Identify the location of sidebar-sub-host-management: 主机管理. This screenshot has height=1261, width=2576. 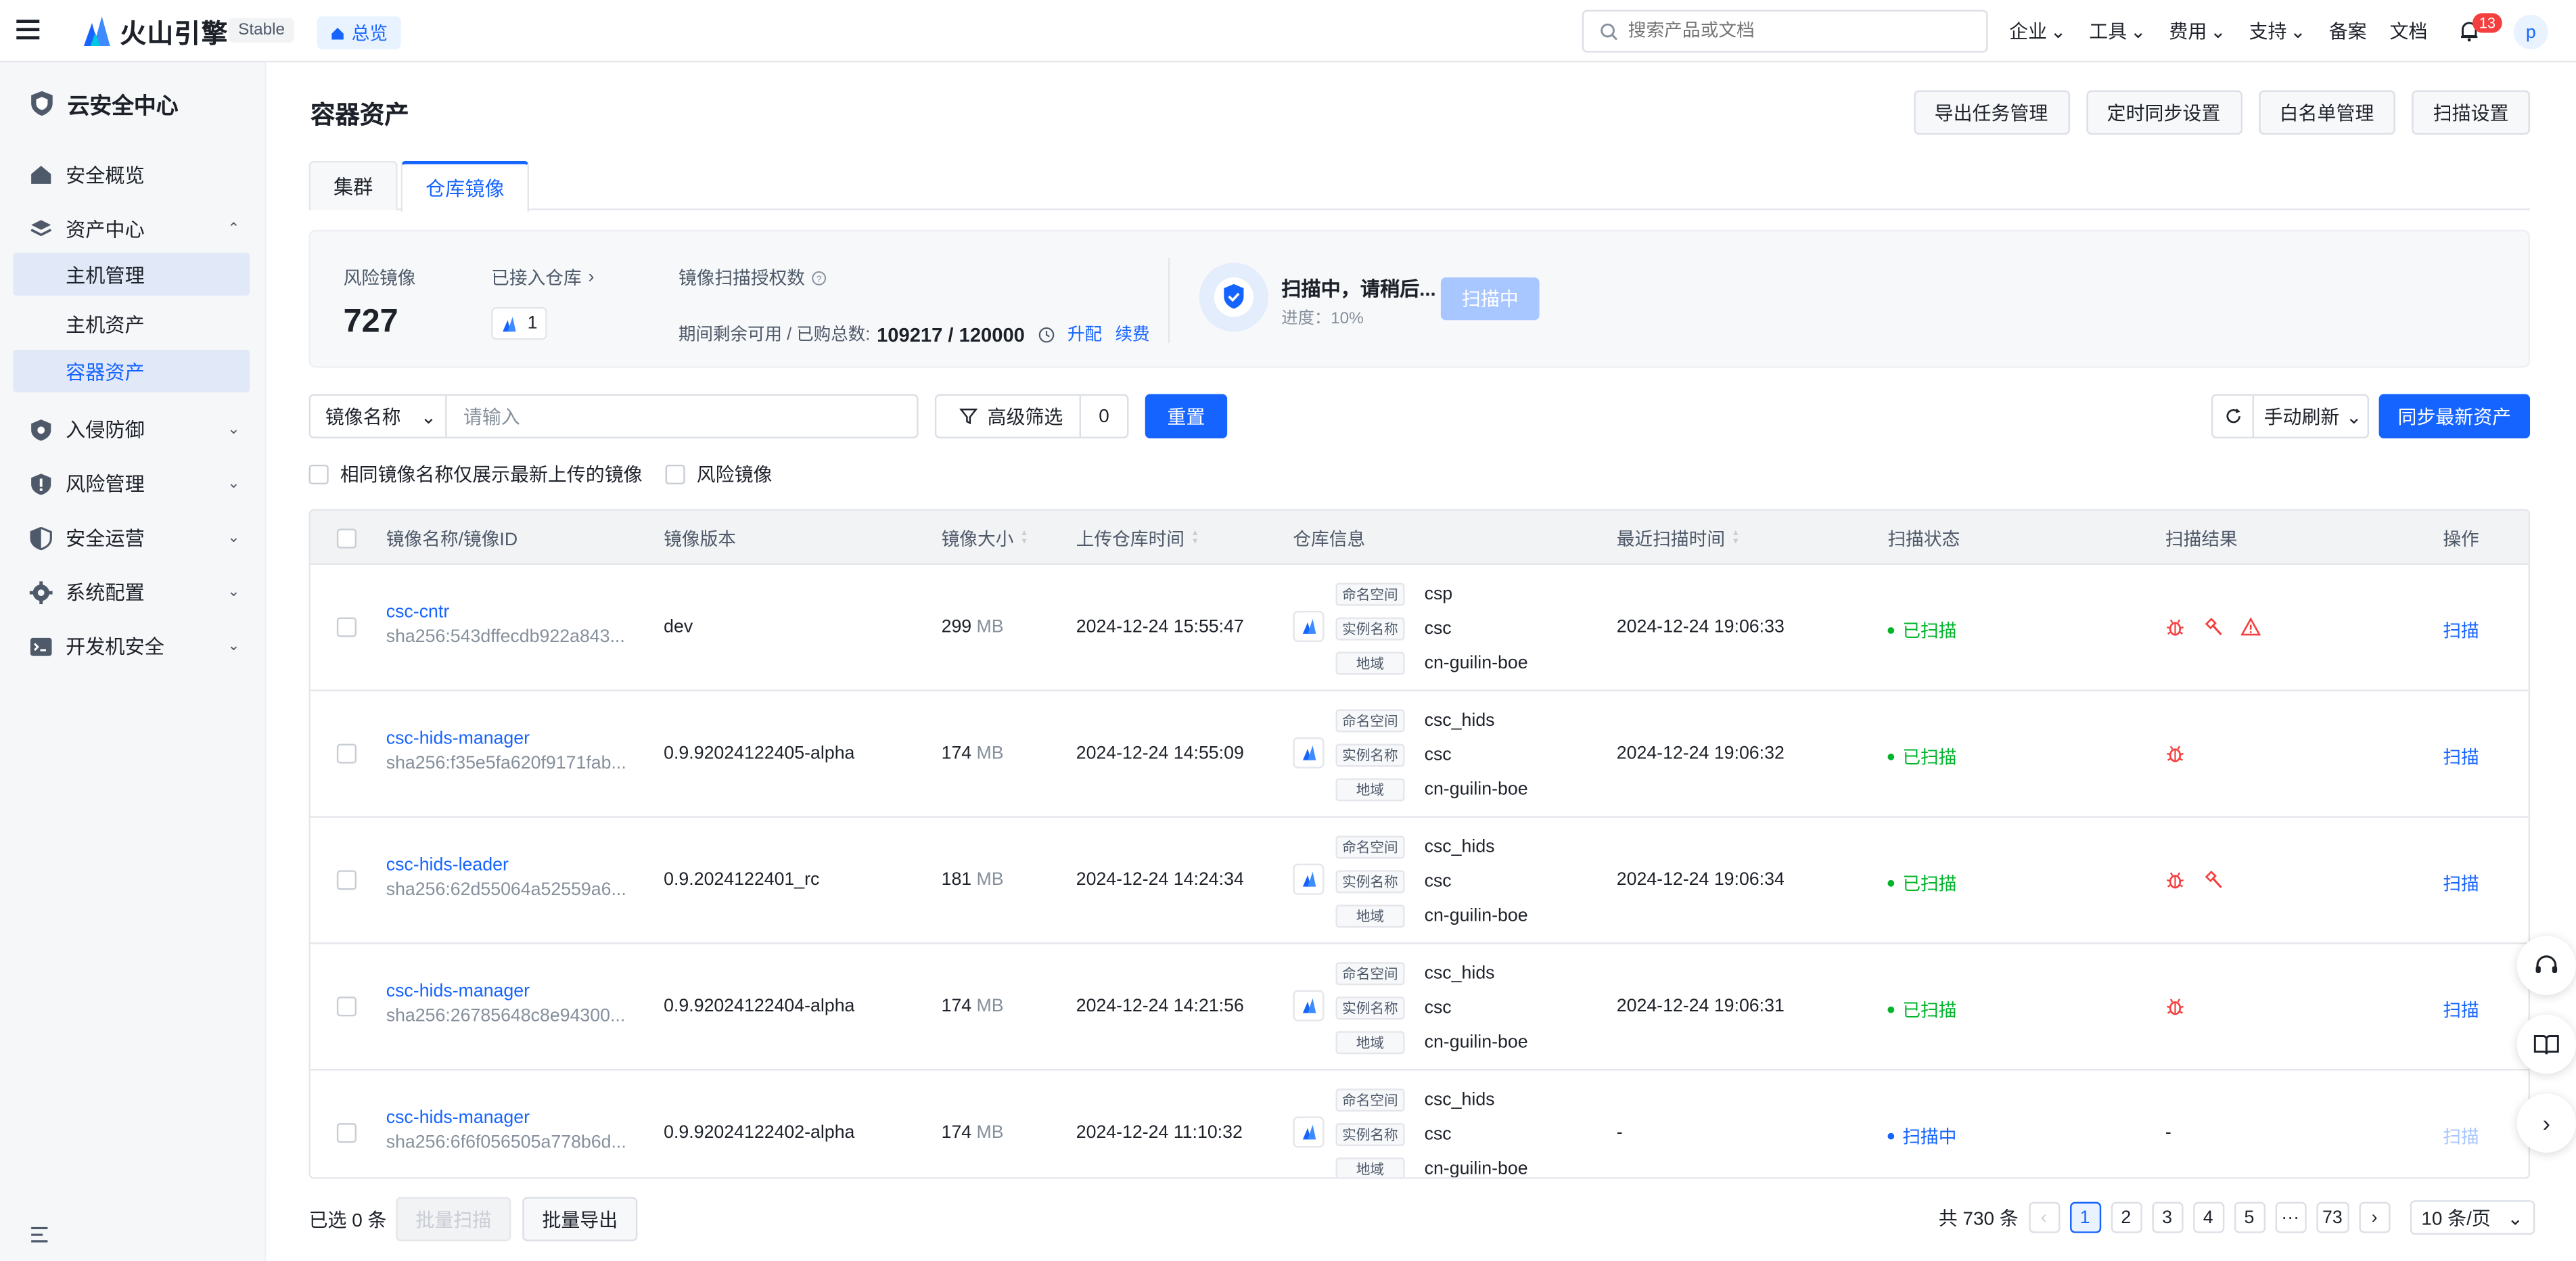
(131, 274).